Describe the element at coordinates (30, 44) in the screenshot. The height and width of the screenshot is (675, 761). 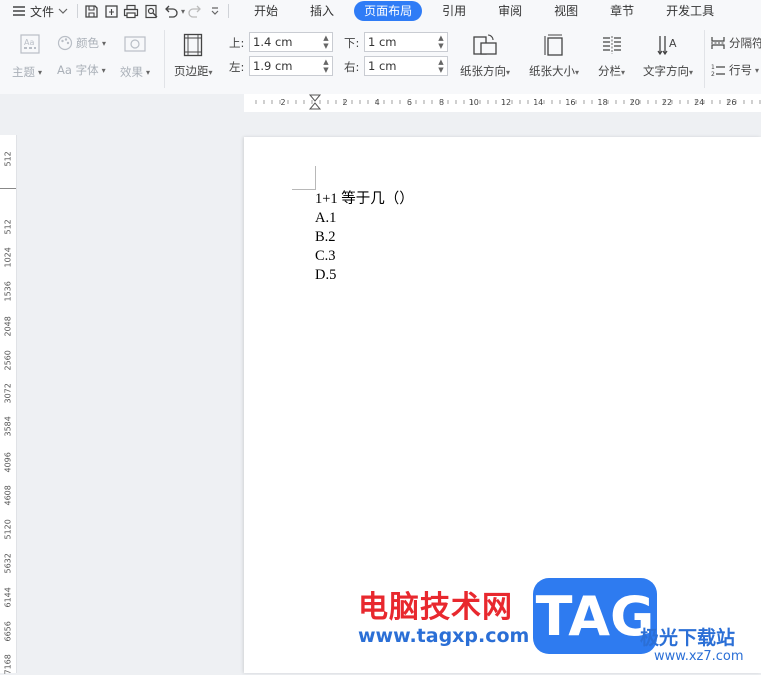
I see `theme-button: Aa` at that location.